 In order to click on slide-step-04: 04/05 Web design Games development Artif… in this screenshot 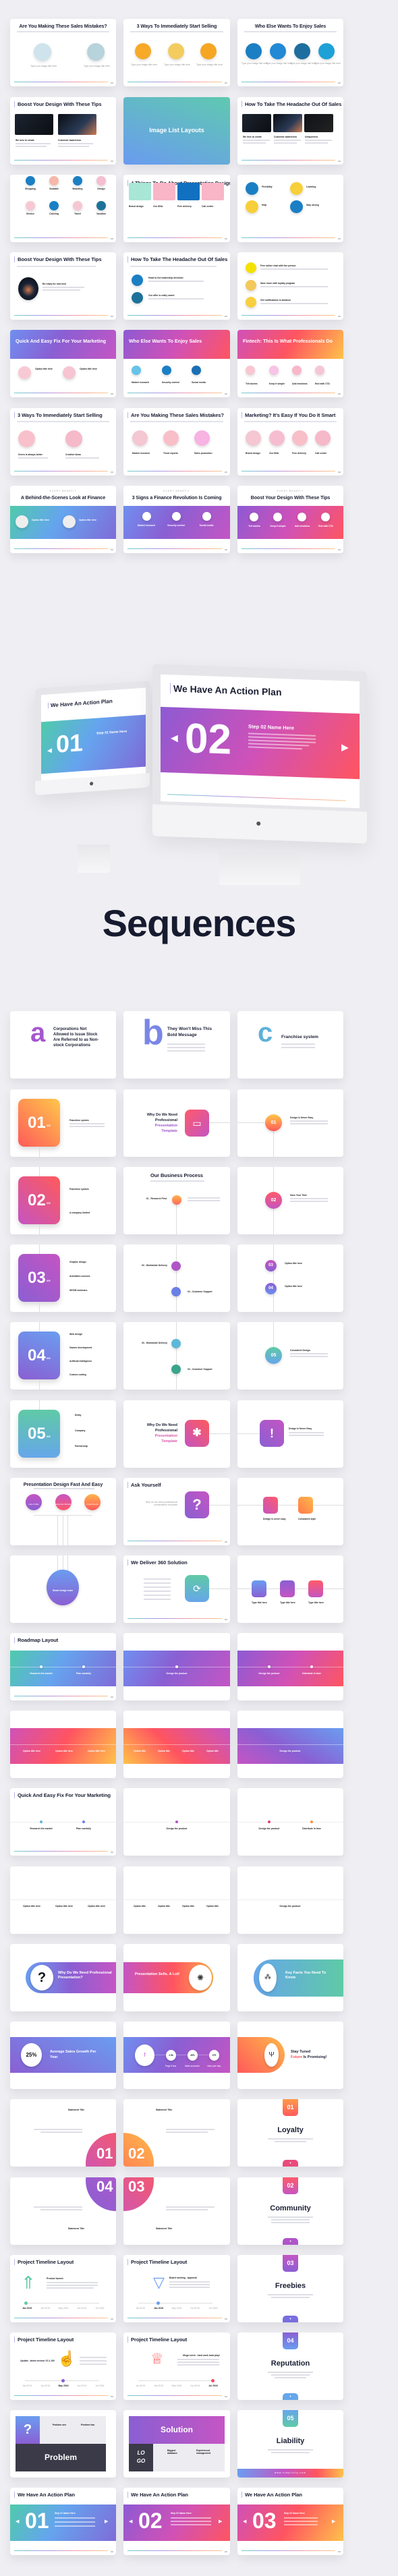, I will do `click(63, 1356)`.